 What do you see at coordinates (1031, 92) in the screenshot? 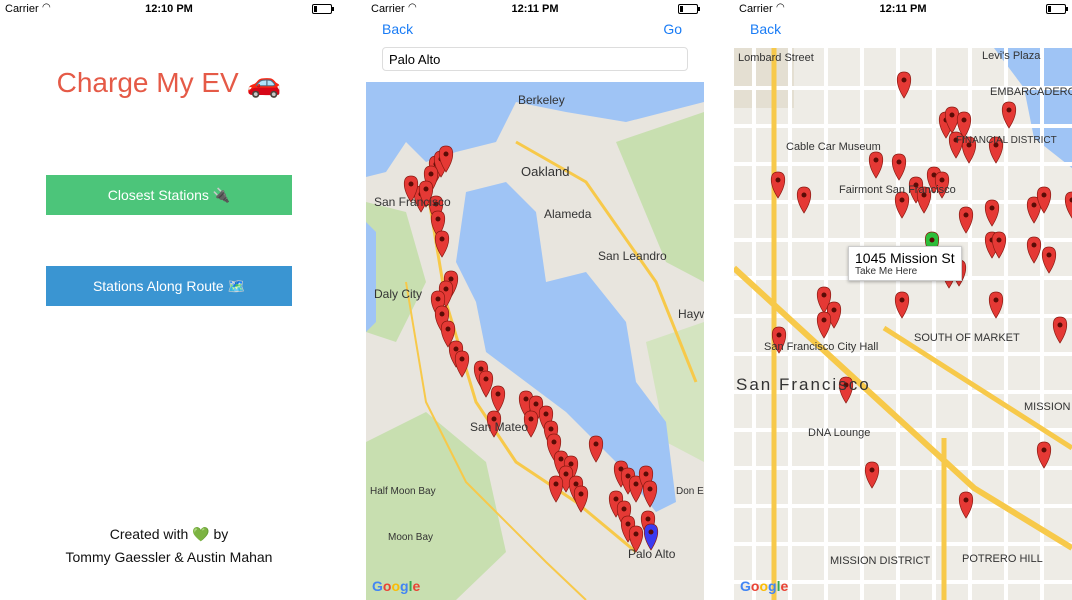
I see `map-label: EMBARCADERO` at bounding box center [1031, 92].